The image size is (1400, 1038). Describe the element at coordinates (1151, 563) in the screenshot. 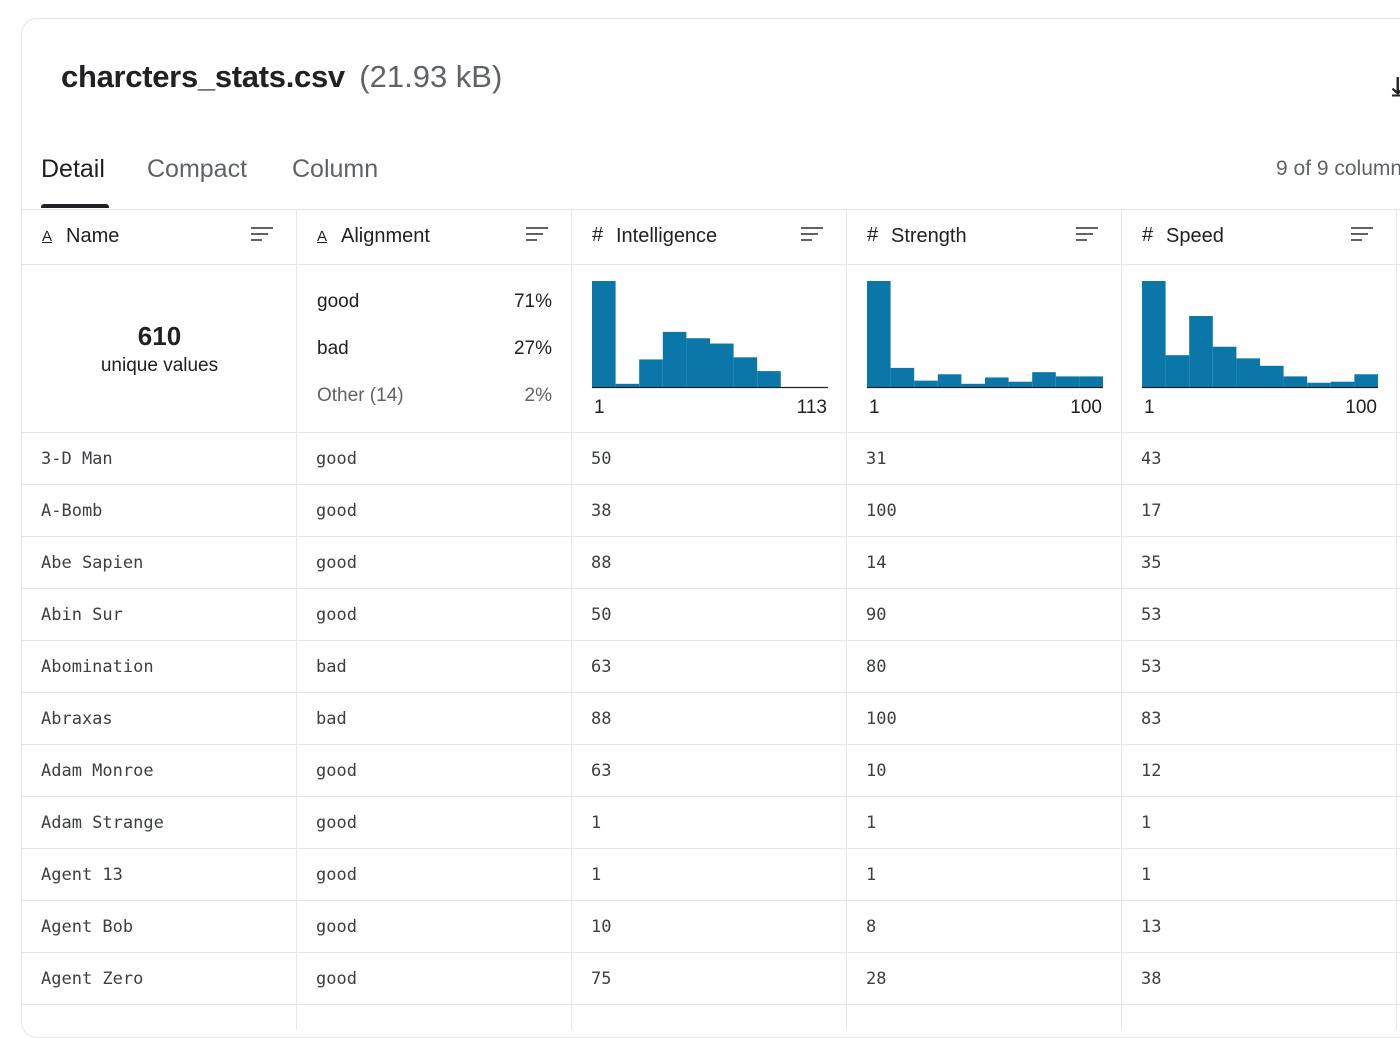

I see `table-cell: 35` at that location.